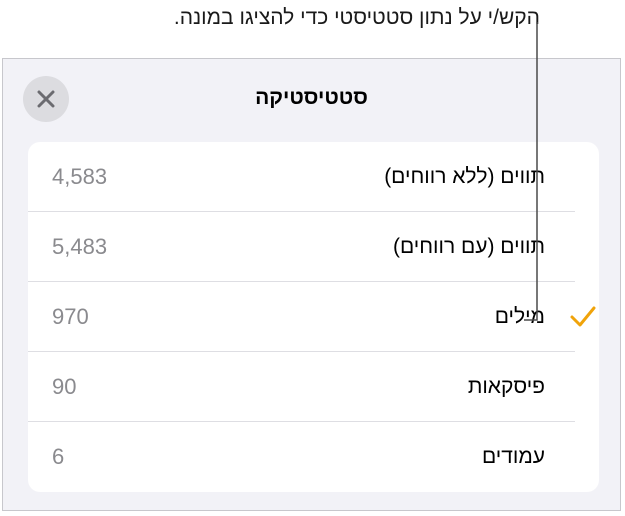 This screenshot has width=625, height=516. Describe the element at coordinates (313, 177) in the screenshot. I see `stat-row-characters-no-spaces: תווים (ללא רווחים) 4,583` at that location.